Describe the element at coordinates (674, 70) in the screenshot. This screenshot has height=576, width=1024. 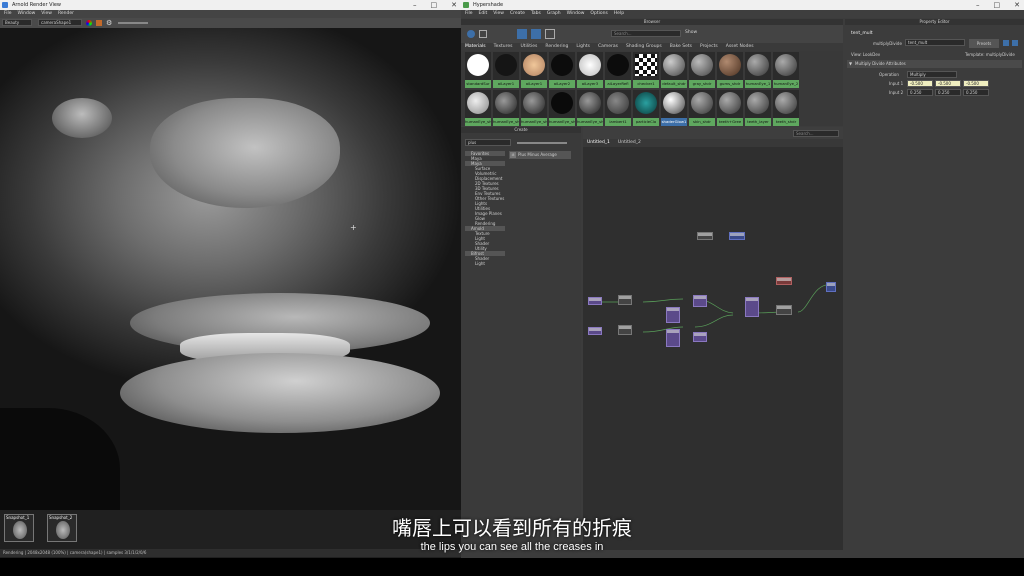
I see `material-swatch: default_shdr` at that location.